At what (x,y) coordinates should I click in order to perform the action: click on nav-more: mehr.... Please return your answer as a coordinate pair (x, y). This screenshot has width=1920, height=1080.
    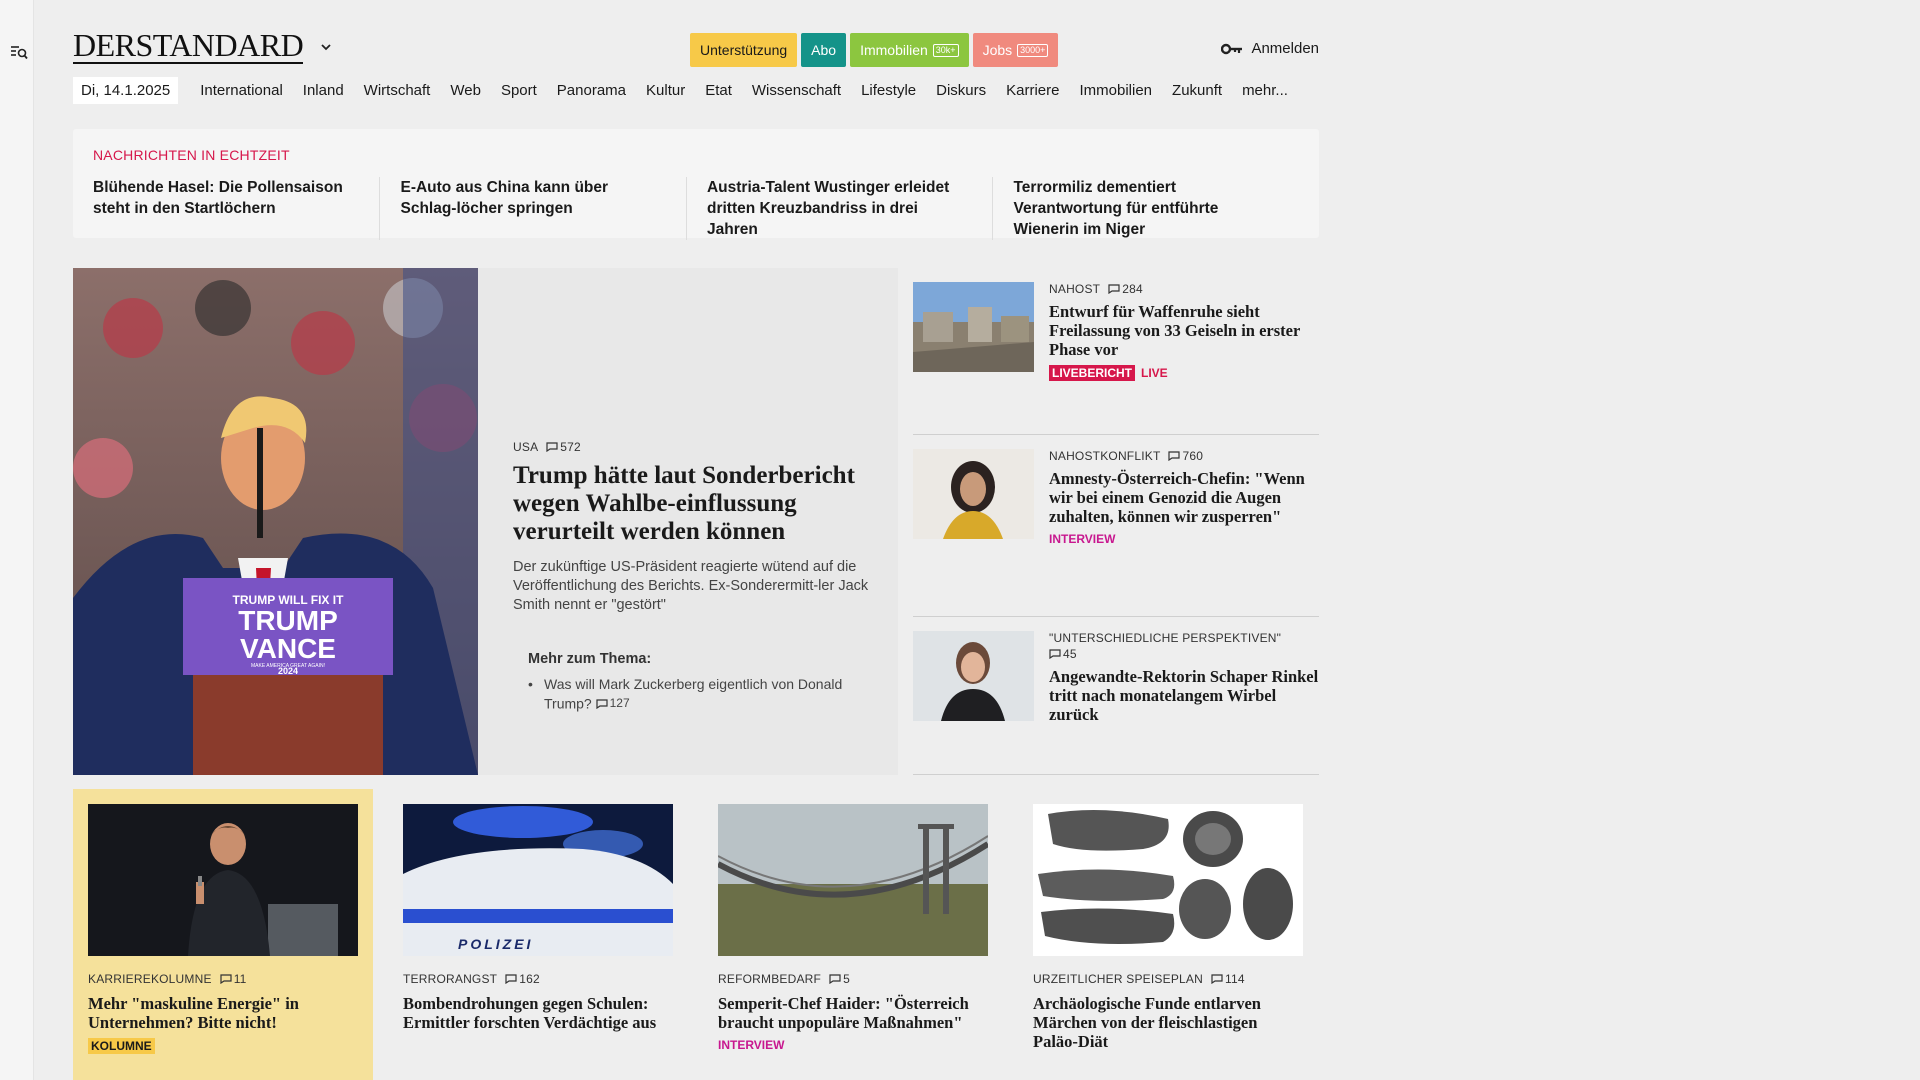
    Looking at the image, I should click on (1265, 90).